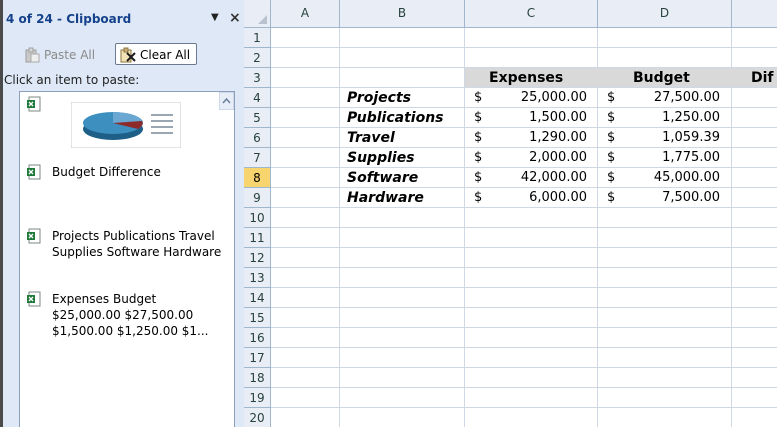 This screenshot has width=777, height=428. Describe the element at coordinates (257, 198) in the screenshot. I see `row-header-9: 9` at that location.